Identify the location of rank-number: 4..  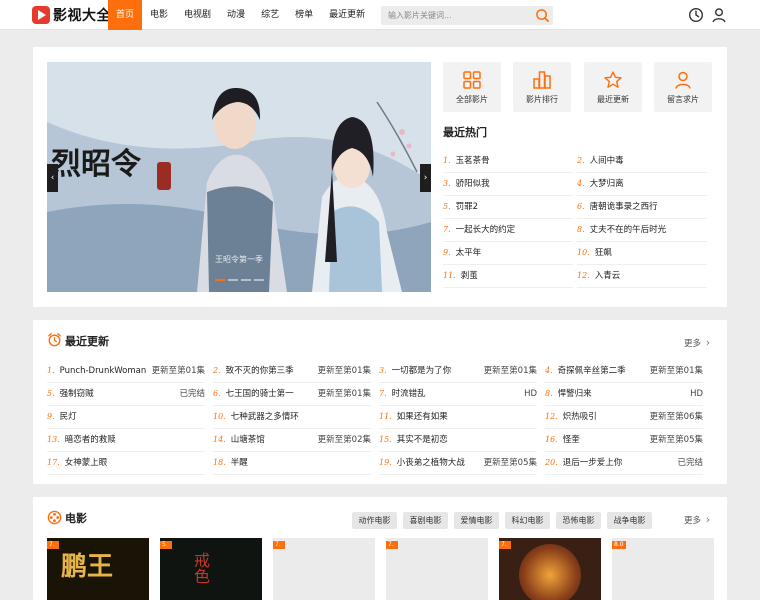
(581, 183).